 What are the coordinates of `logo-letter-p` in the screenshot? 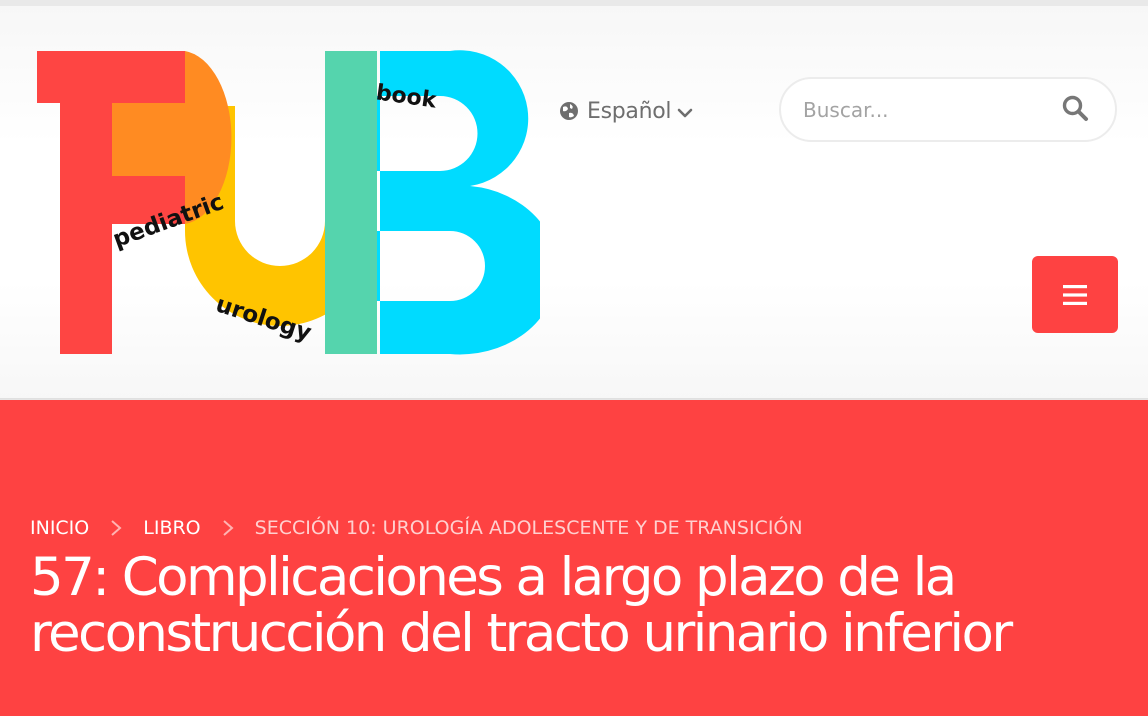 It's located at (111, 202).